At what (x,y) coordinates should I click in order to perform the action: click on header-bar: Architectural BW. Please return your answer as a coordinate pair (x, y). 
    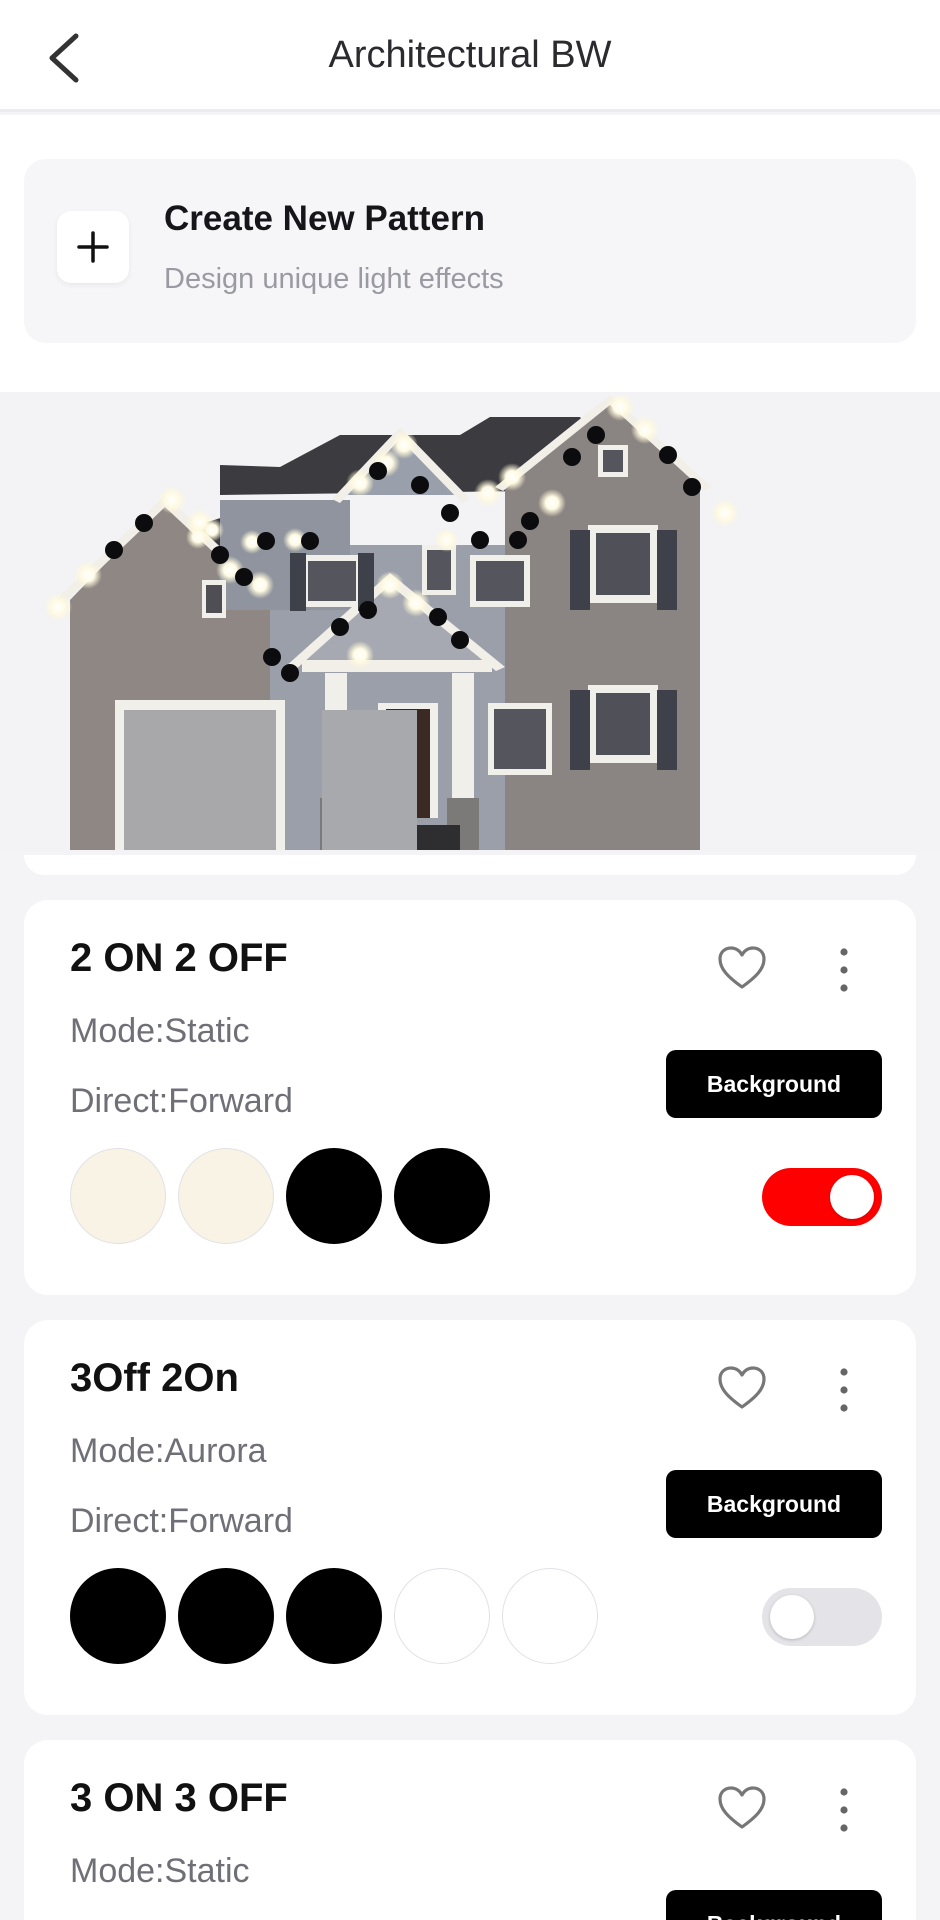
    Looking at the image, I should click on (470, 56).